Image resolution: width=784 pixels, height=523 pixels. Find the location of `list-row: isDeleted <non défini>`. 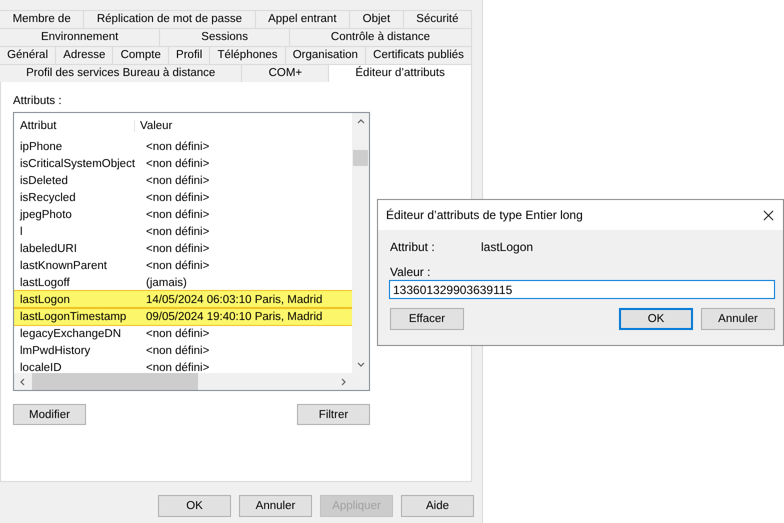

list-row: isDeleted <non défini> is located at coordinates (183, 180).